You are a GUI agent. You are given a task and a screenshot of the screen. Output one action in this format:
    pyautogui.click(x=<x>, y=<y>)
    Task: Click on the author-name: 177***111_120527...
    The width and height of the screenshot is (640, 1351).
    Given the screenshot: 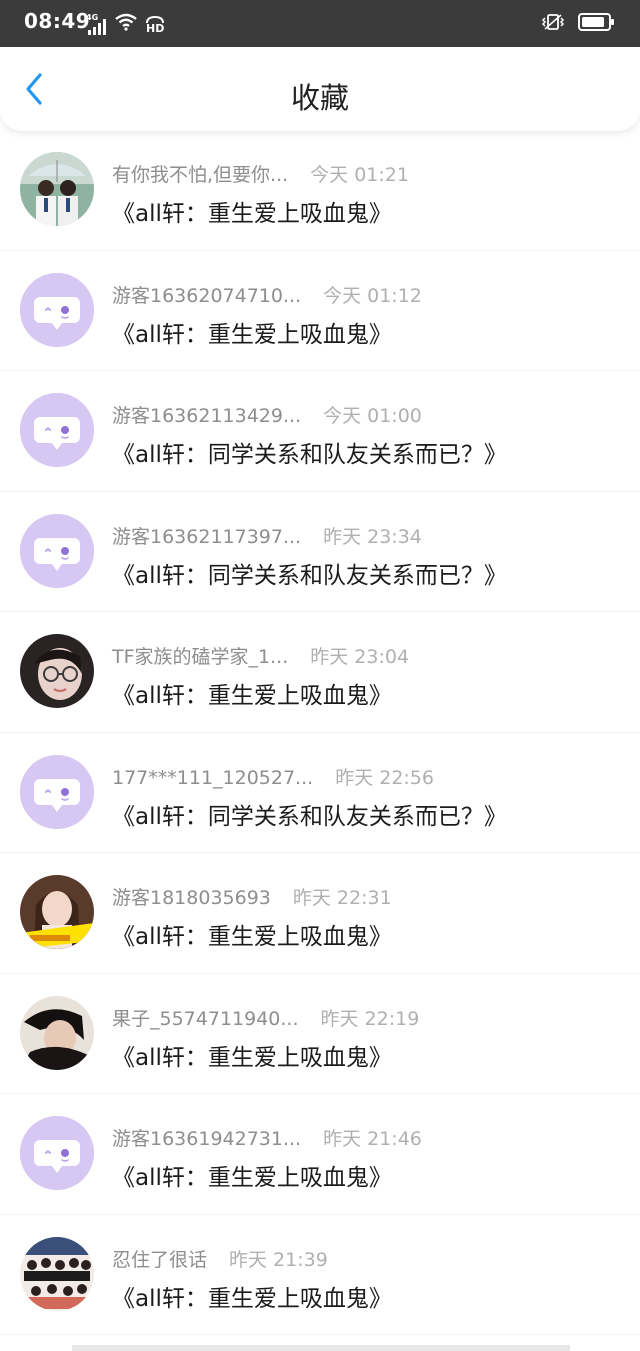 What is the action you would take?
    pyautogui.click(x=213, y=777)
    